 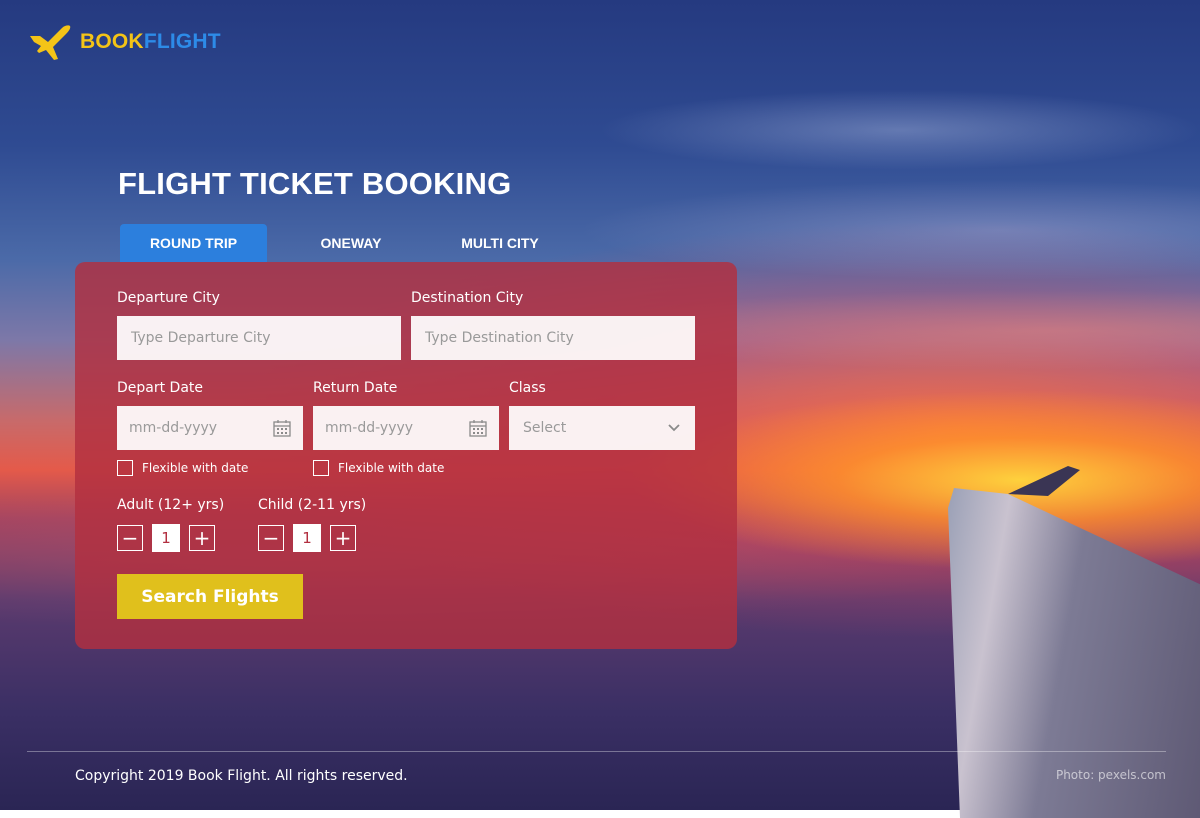 I want to click on flexible-depart-checkbox, so click(x=125, y=468).